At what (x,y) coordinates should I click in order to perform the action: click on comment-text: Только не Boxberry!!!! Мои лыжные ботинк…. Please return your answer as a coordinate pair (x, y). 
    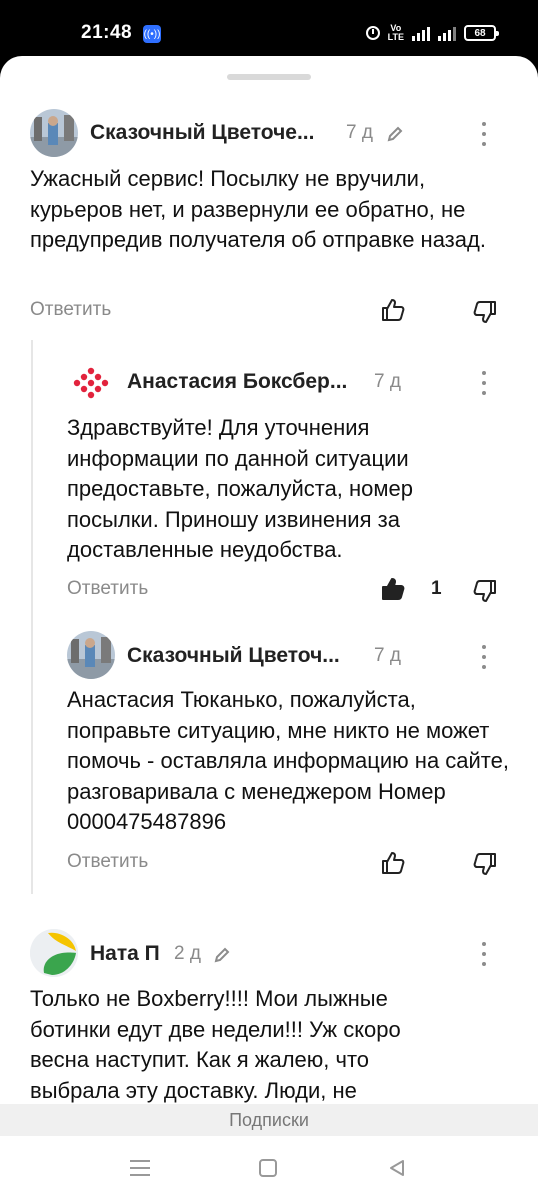
    Looking at the image, I should click on (215, 1044).